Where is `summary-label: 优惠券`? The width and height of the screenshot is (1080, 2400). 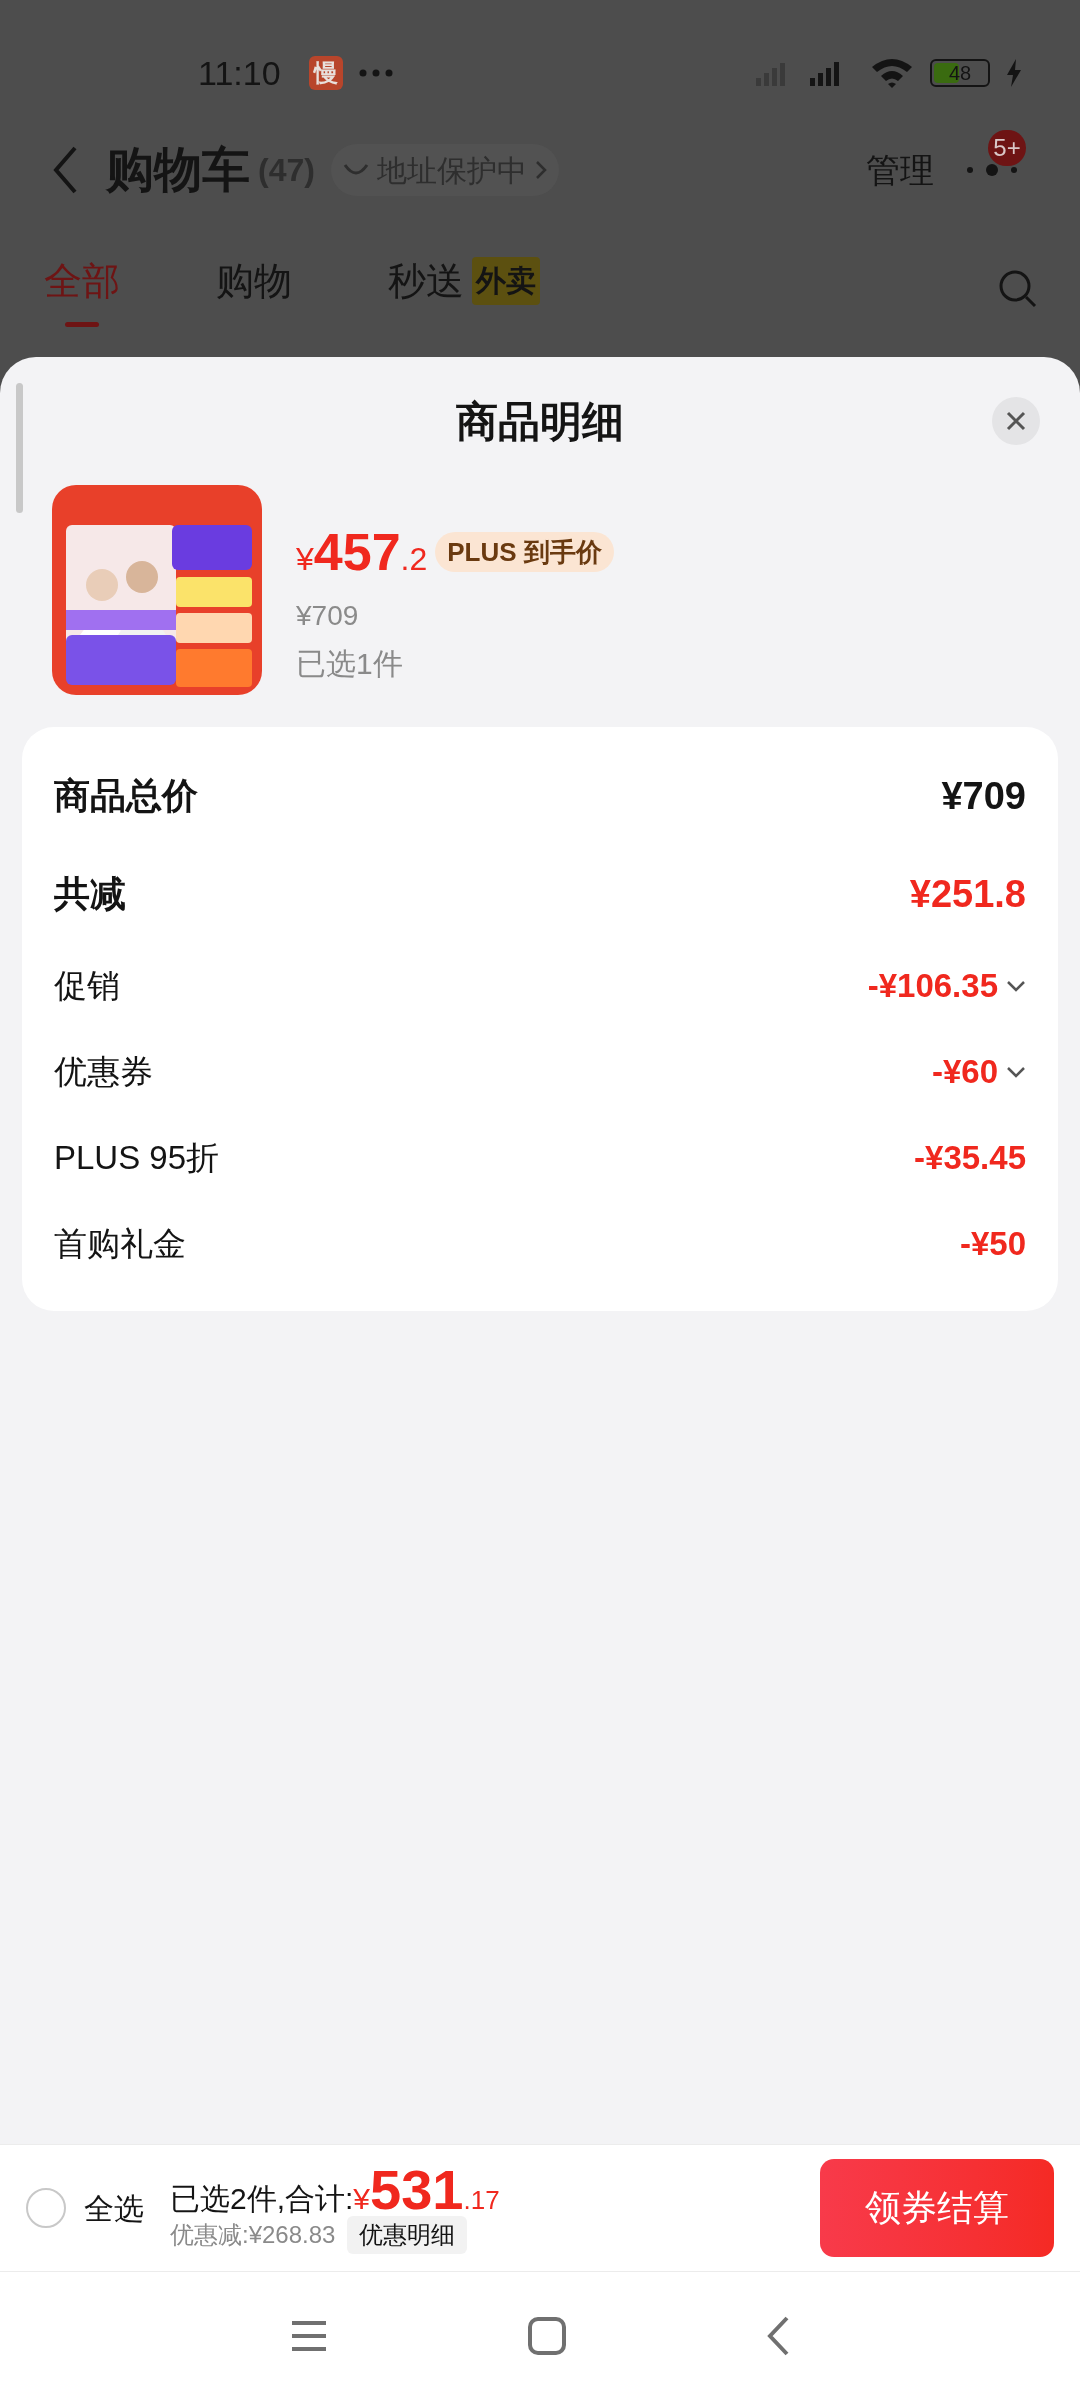
summary-label: 优惠券 is located at coordinates (103, 1072).